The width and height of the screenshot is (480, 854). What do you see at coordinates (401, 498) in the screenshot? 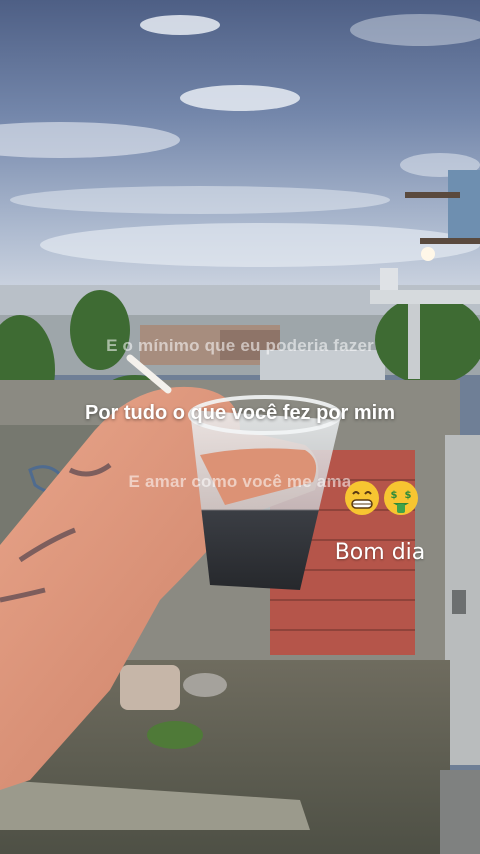
I see `money-mouth-face-emoji: $ $` at bounding box center [401, 498].